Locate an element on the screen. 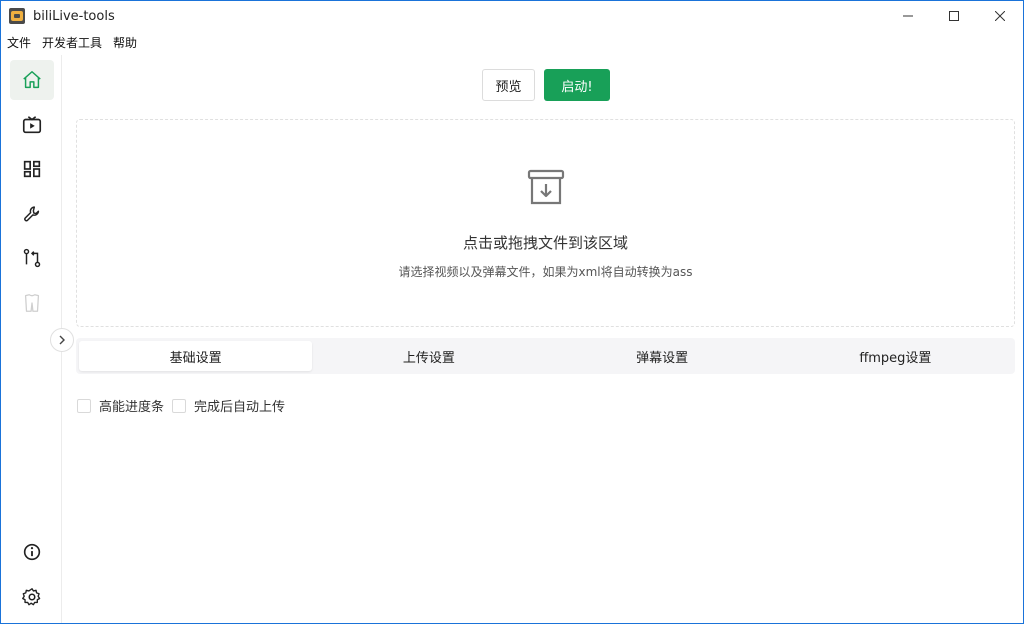 The height and width of the screenshot is (624, 1024). start-button: 启动! is located at coordinates (577, 85).